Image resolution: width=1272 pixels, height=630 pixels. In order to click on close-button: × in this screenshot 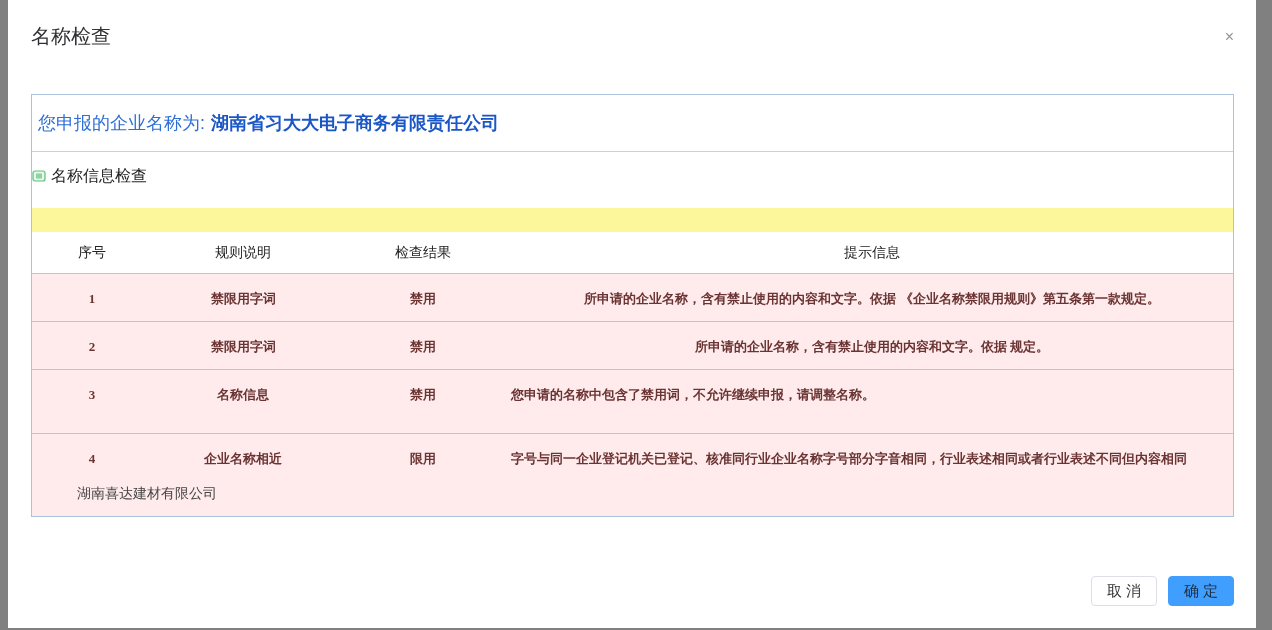, I will do `click(1229, 37)`.